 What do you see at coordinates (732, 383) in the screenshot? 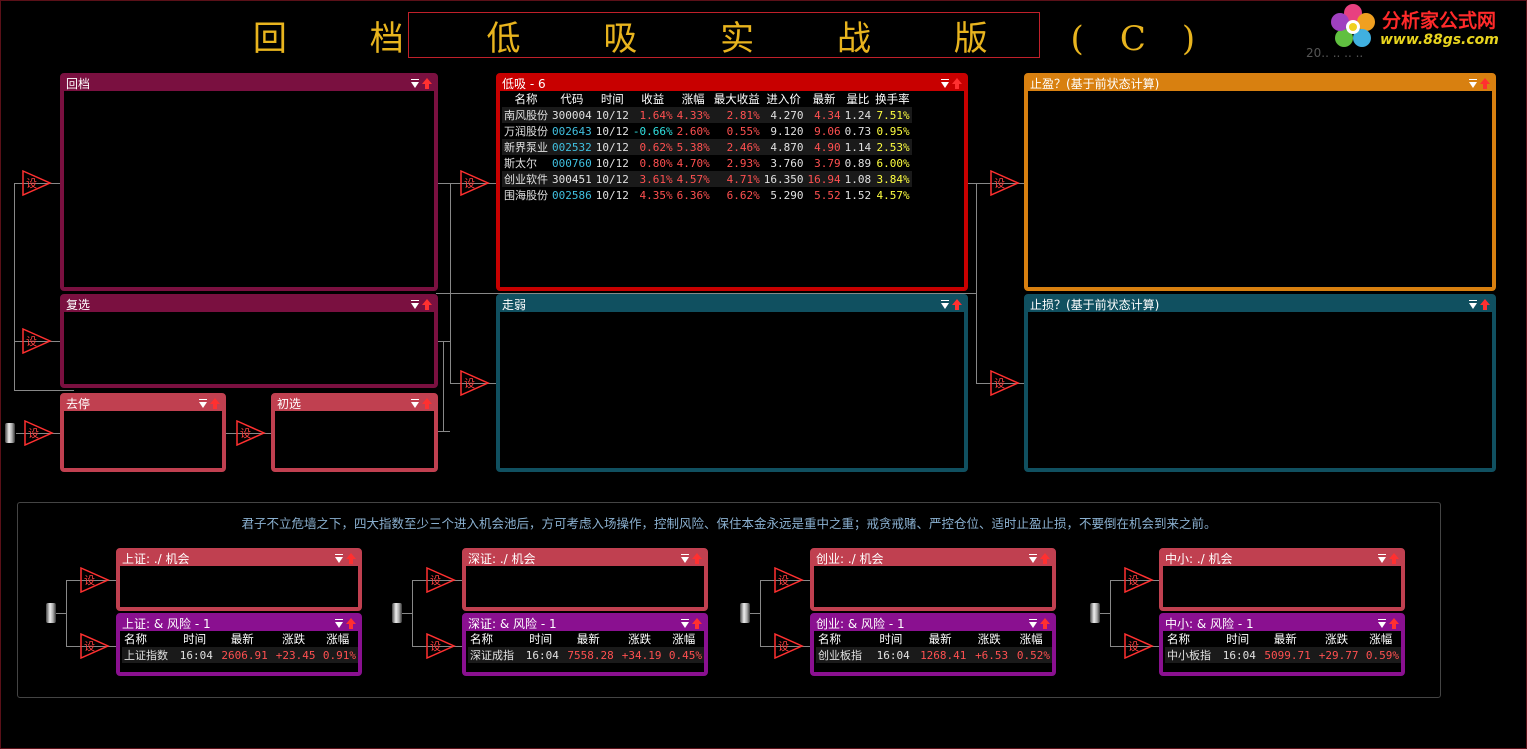
I see `panel-zouruo: 走弱` at bounding box center [732, 383].